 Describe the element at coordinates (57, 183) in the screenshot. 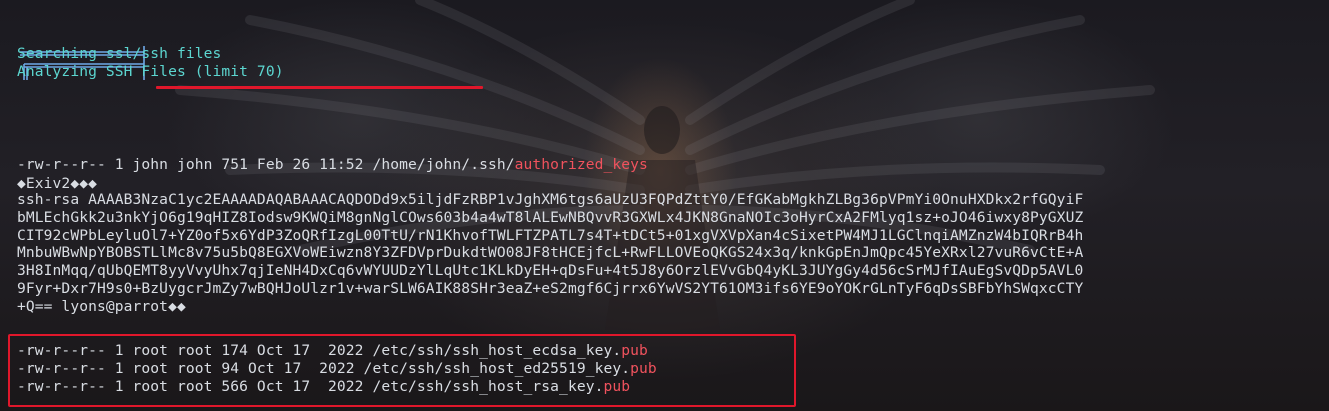

I see `exif-garbage-line: ◆Exiv2◆◆◆` at that location.